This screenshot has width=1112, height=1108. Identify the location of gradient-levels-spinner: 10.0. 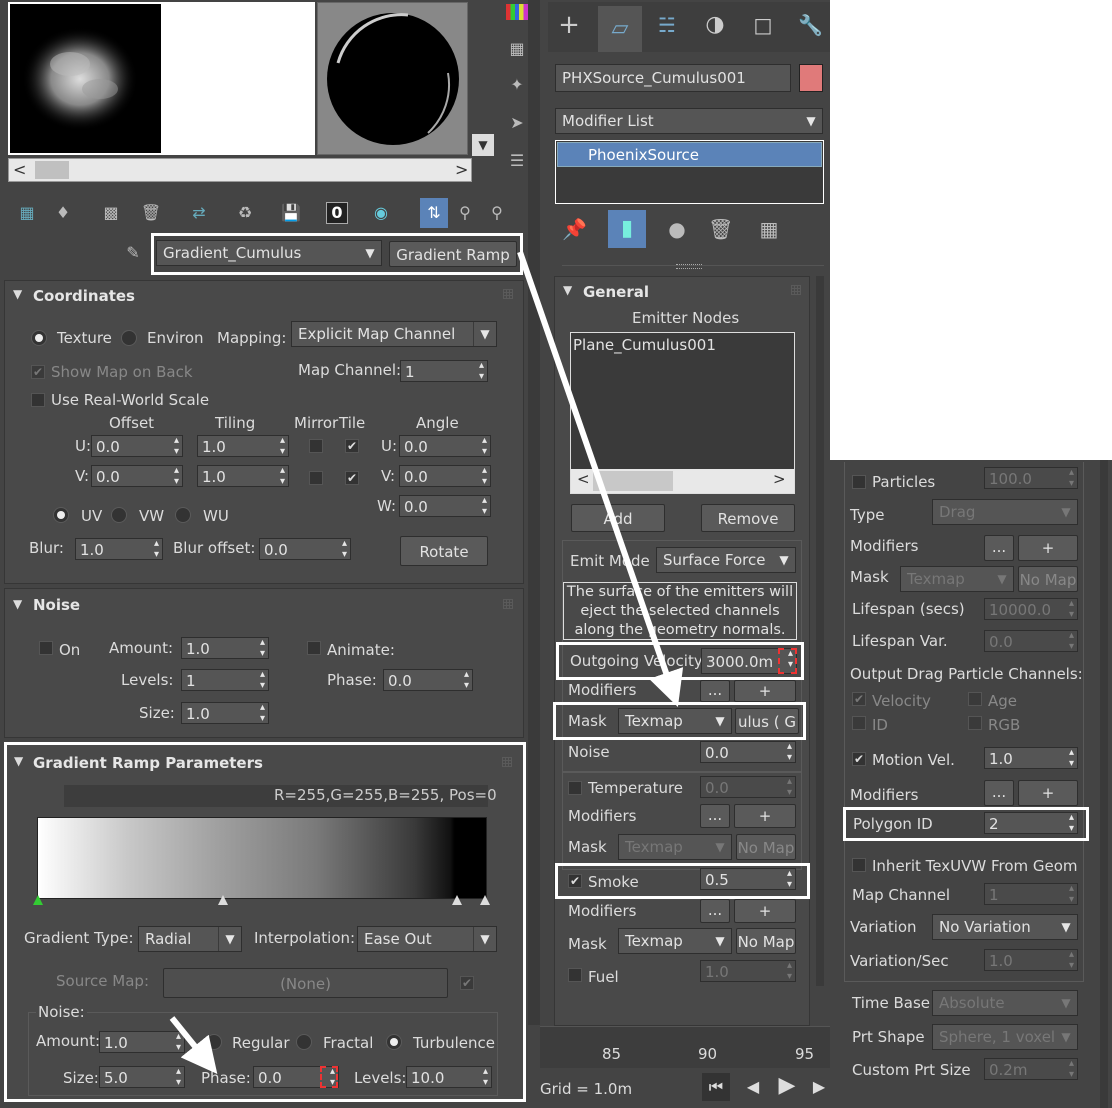
(449, 1077).